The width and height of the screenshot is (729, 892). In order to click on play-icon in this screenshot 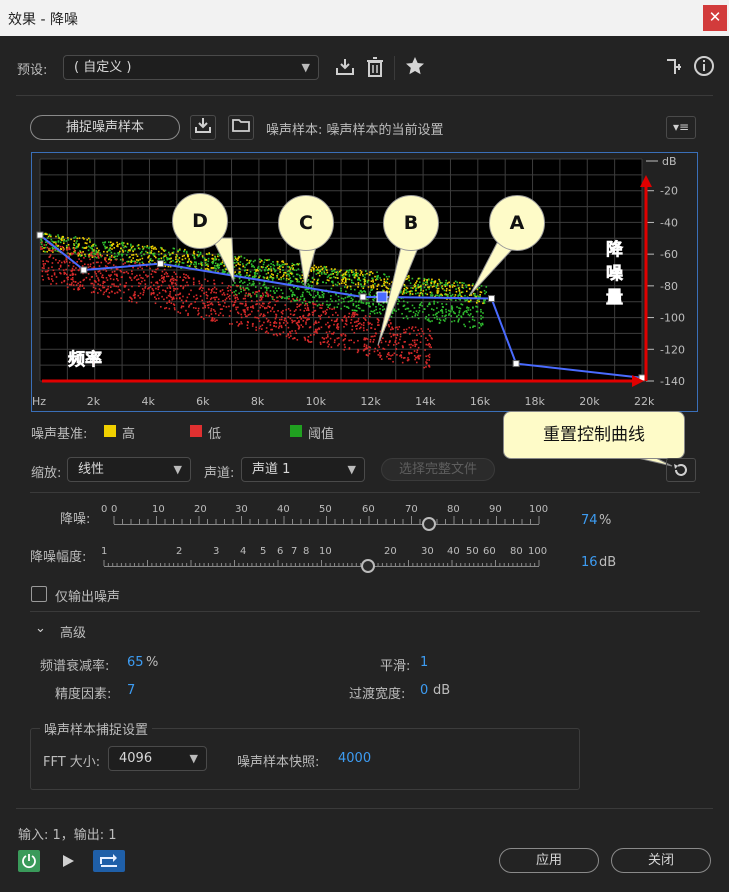, I will do `click(68, 863)`.